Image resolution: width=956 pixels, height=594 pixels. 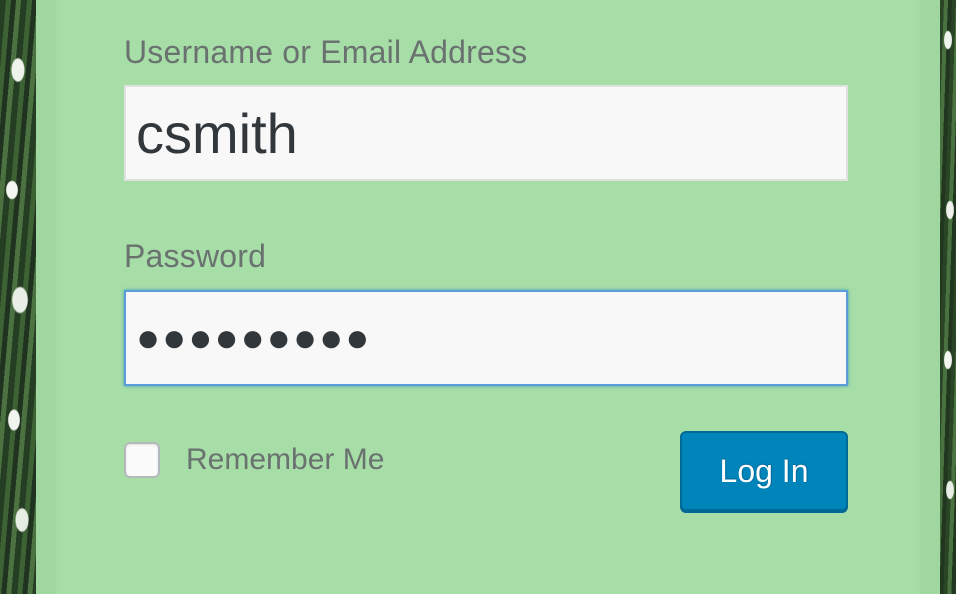 What do you see at coordinates (764, 471) in the screenshot?
I see `login-button: Log In` at bounding box center [764, 471].